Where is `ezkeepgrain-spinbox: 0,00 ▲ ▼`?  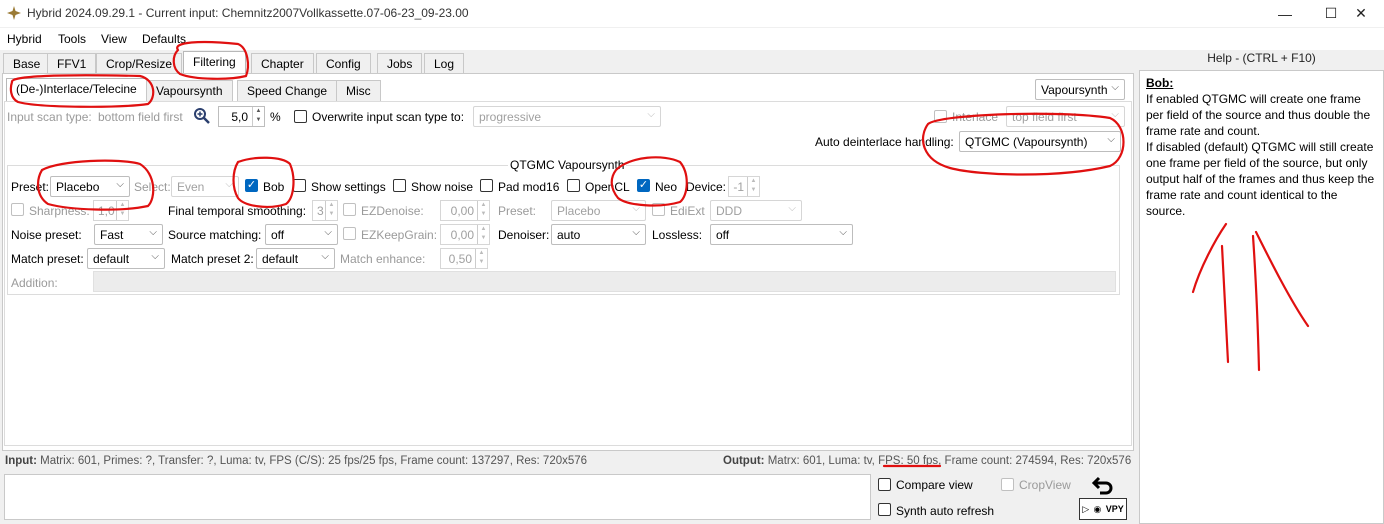
ezkeepgrain-spinbox: 0,00 ▲ ▼ is located at coordinates (465, 234).